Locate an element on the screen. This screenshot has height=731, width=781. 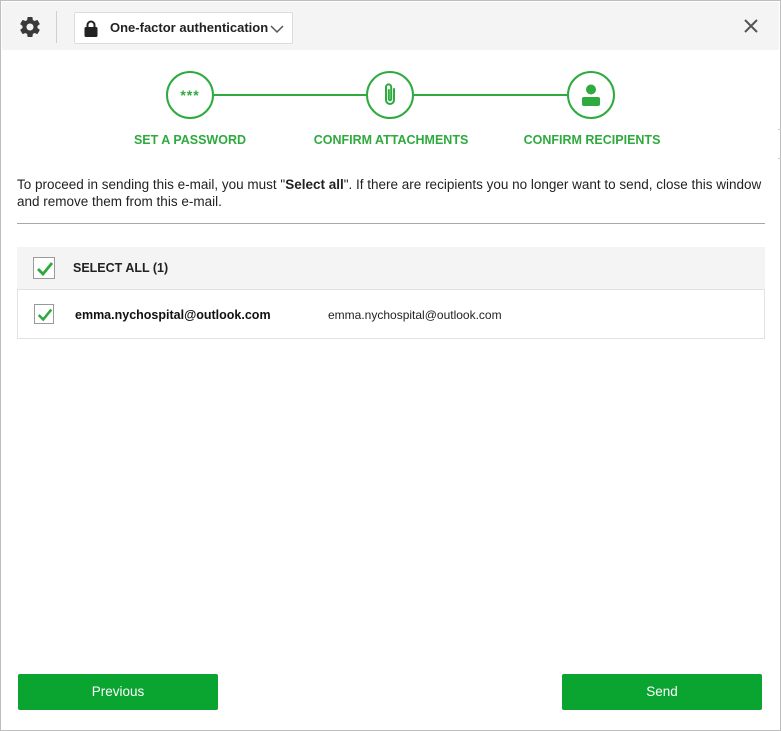
toolbar-divider is located at coordinates (56, 27).